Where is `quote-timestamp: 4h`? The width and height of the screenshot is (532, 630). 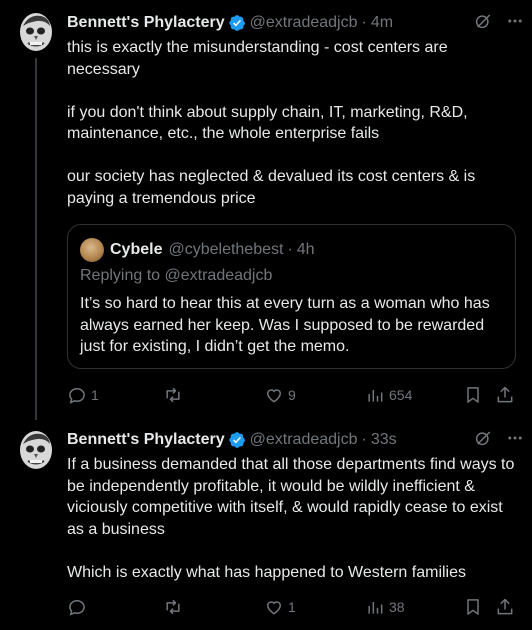
quote-timestamp: 4h is located at coordinates (305, 249).